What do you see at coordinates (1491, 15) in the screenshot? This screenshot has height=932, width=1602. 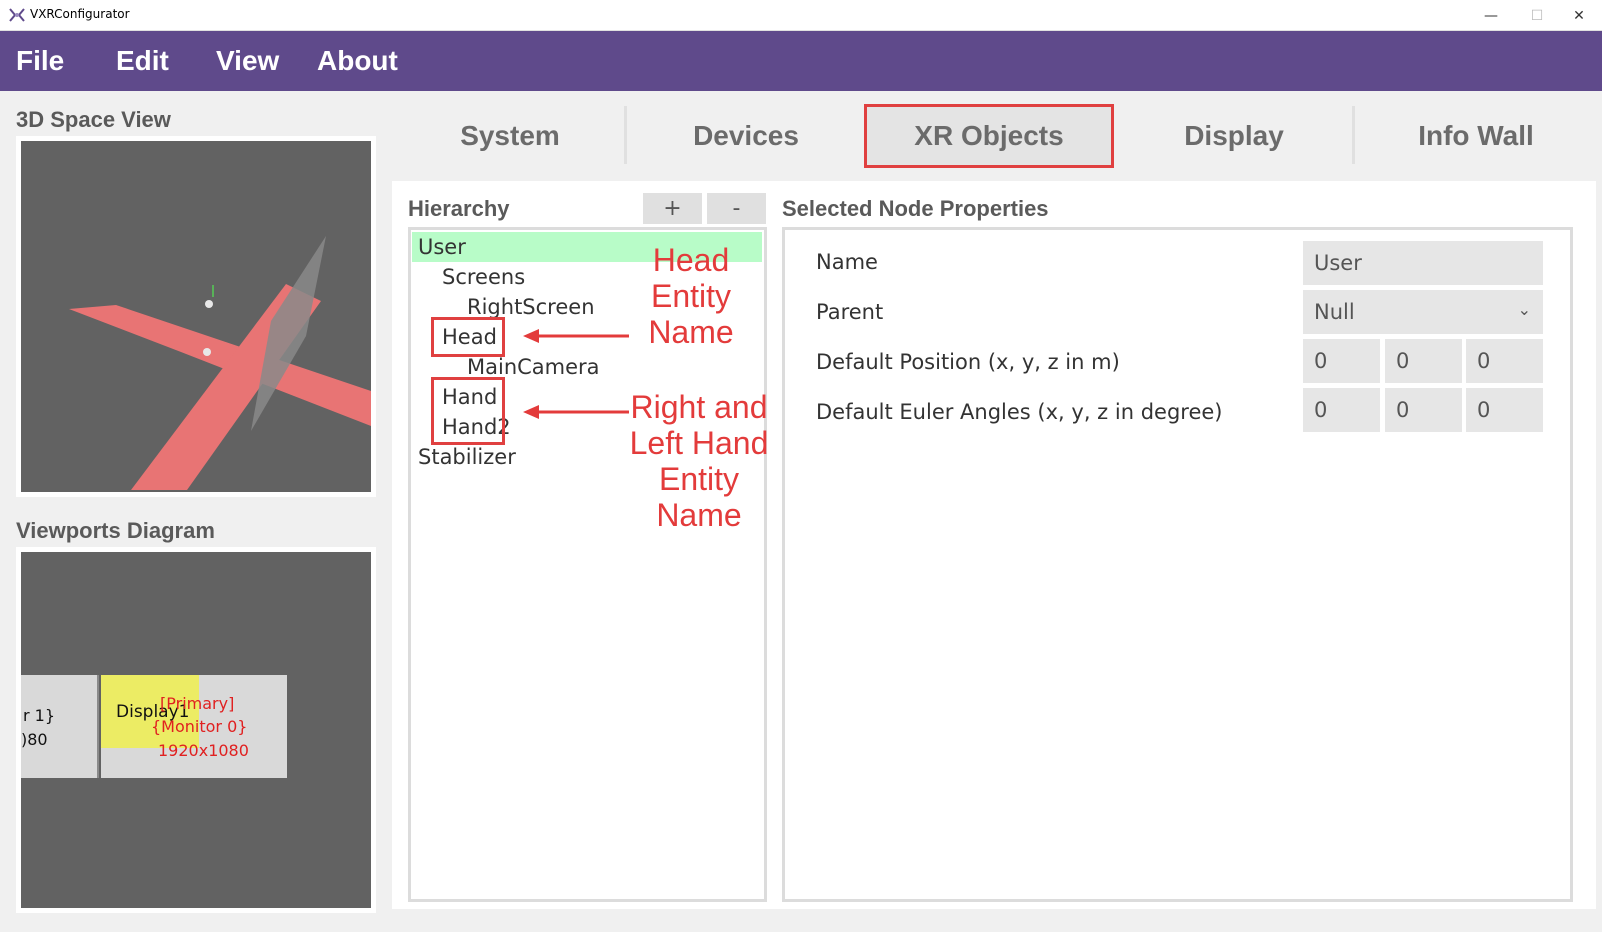 I see `minimize-button: —` at bounding box center [1491, 15].